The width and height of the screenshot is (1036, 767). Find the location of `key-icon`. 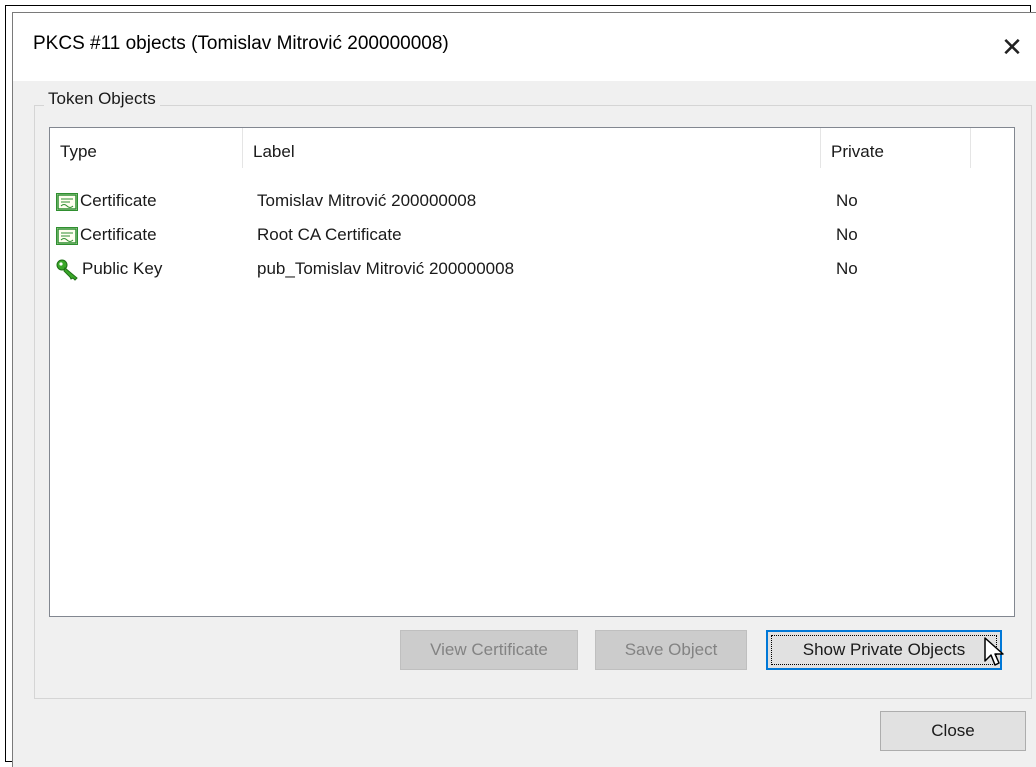

key-icon is located at coordinates (67, 270).